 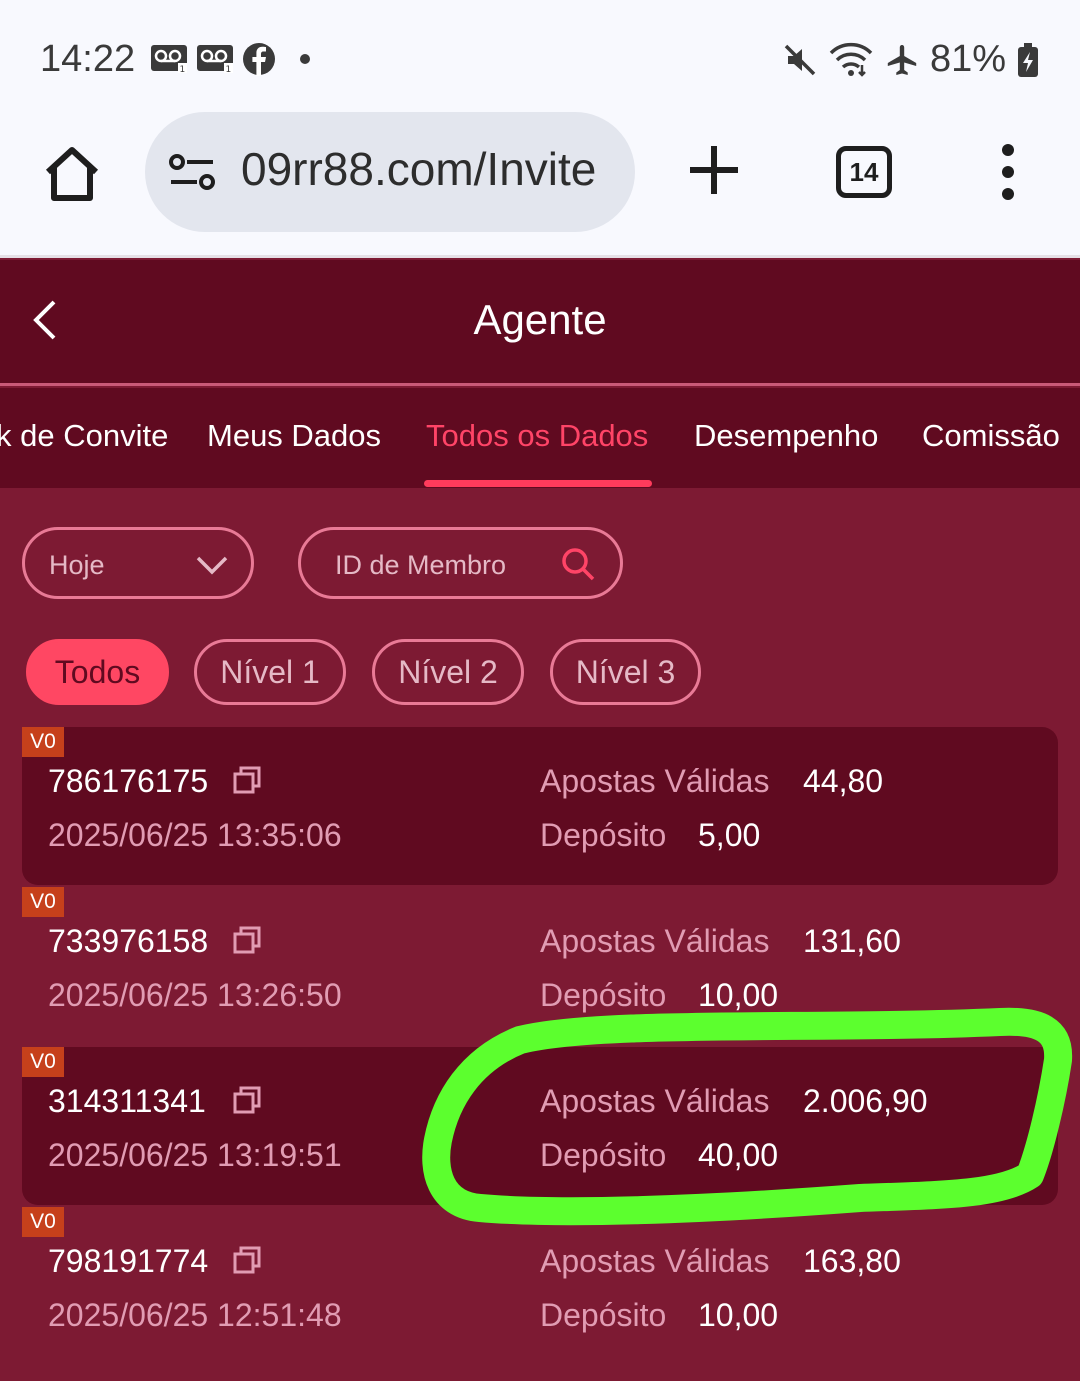 What do you see at coordinates (427, 169) in the screenshot?
I see `url-text: 09rr88.com/Invite` at bounding box center [427, 169].